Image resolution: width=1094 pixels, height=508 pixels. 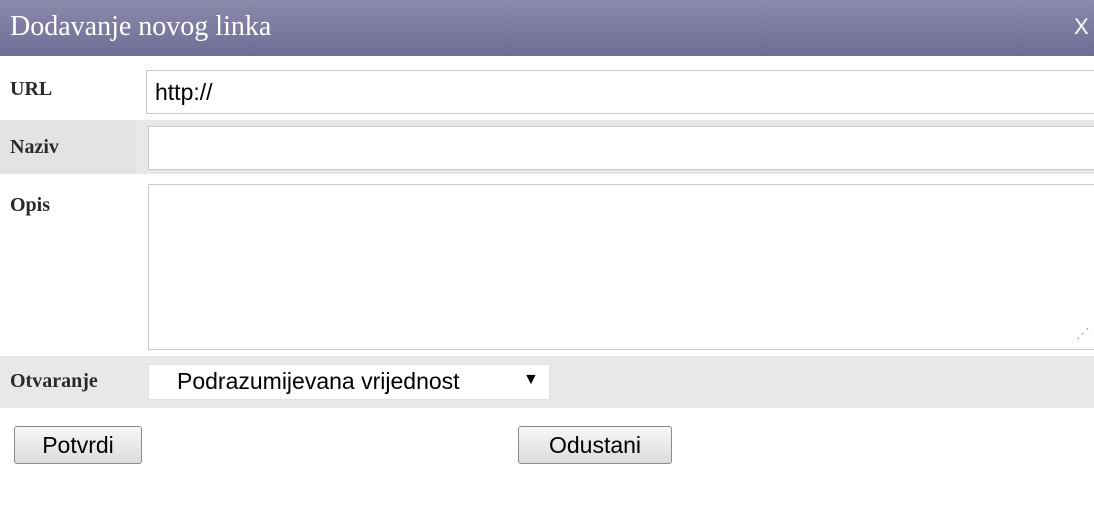 What do you see at coordinates (54, 381) in the screenshot?
I see `otvaranje-label: Otvaranje` at bounding box center [54, 381].